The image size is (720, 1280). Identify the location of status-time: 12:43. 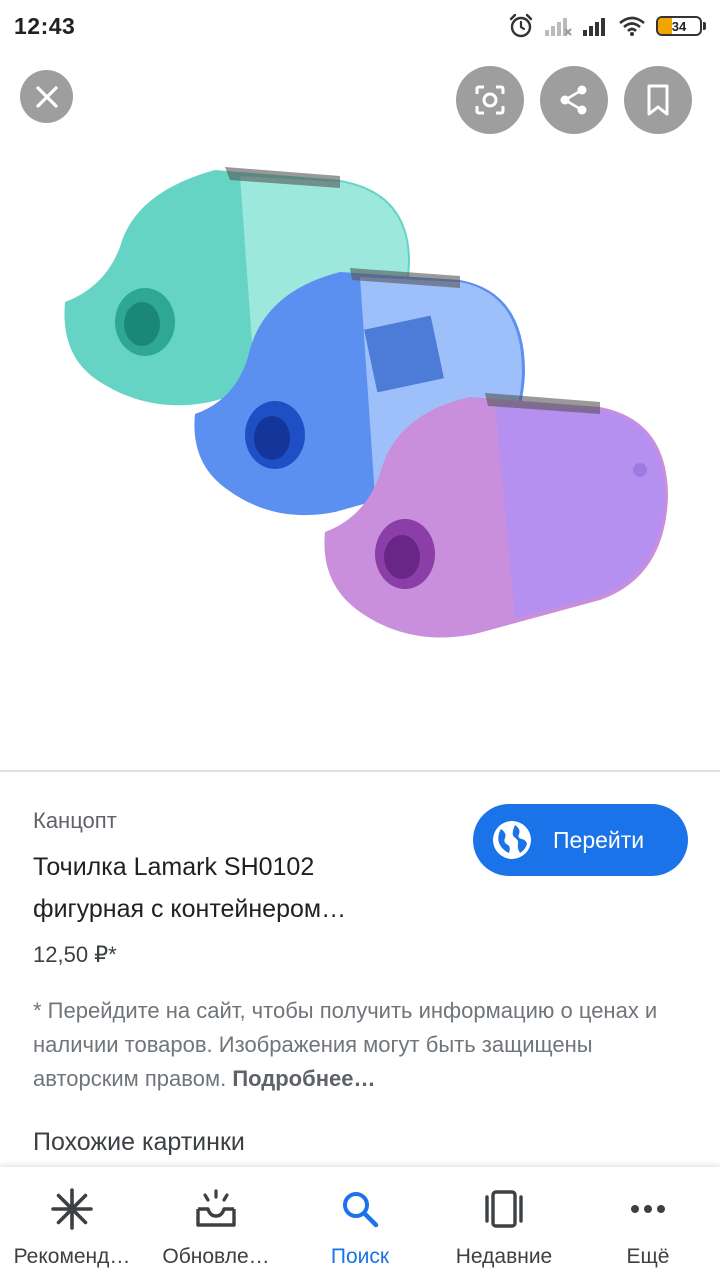
(45, 25).